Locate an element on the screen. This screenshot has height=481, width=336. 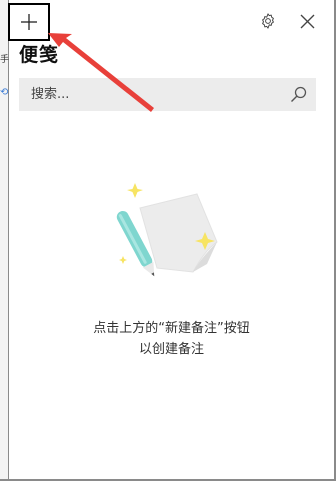
note-and-pen-illustration is located at coordinates (167, 230).